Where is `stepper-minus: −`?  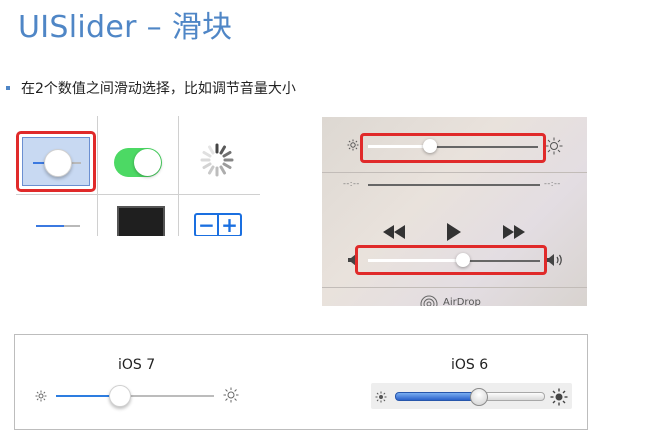 stepper-minus: − is located at coordinates (206, 224).